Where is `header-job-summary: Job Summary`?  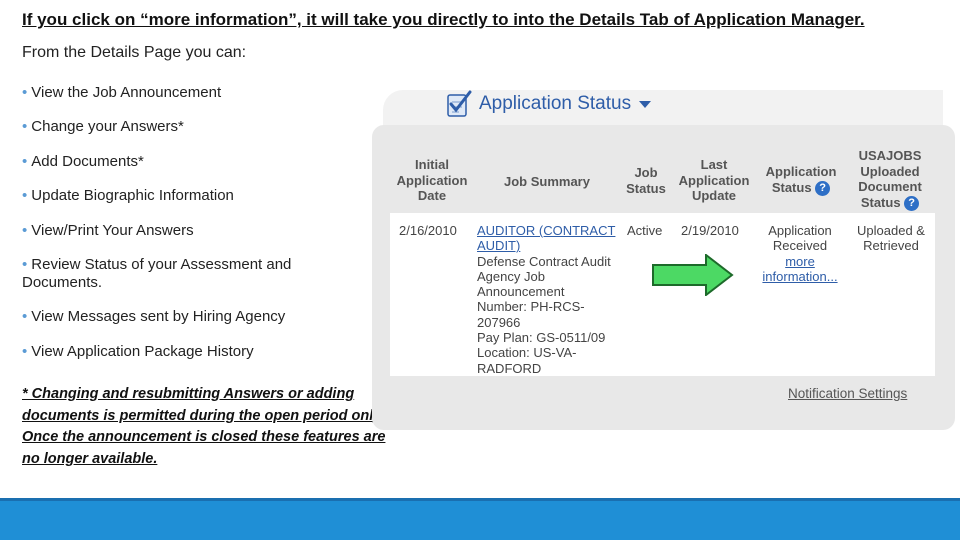
header-job-summary: Job Summary is located at coordinates (547, 181).